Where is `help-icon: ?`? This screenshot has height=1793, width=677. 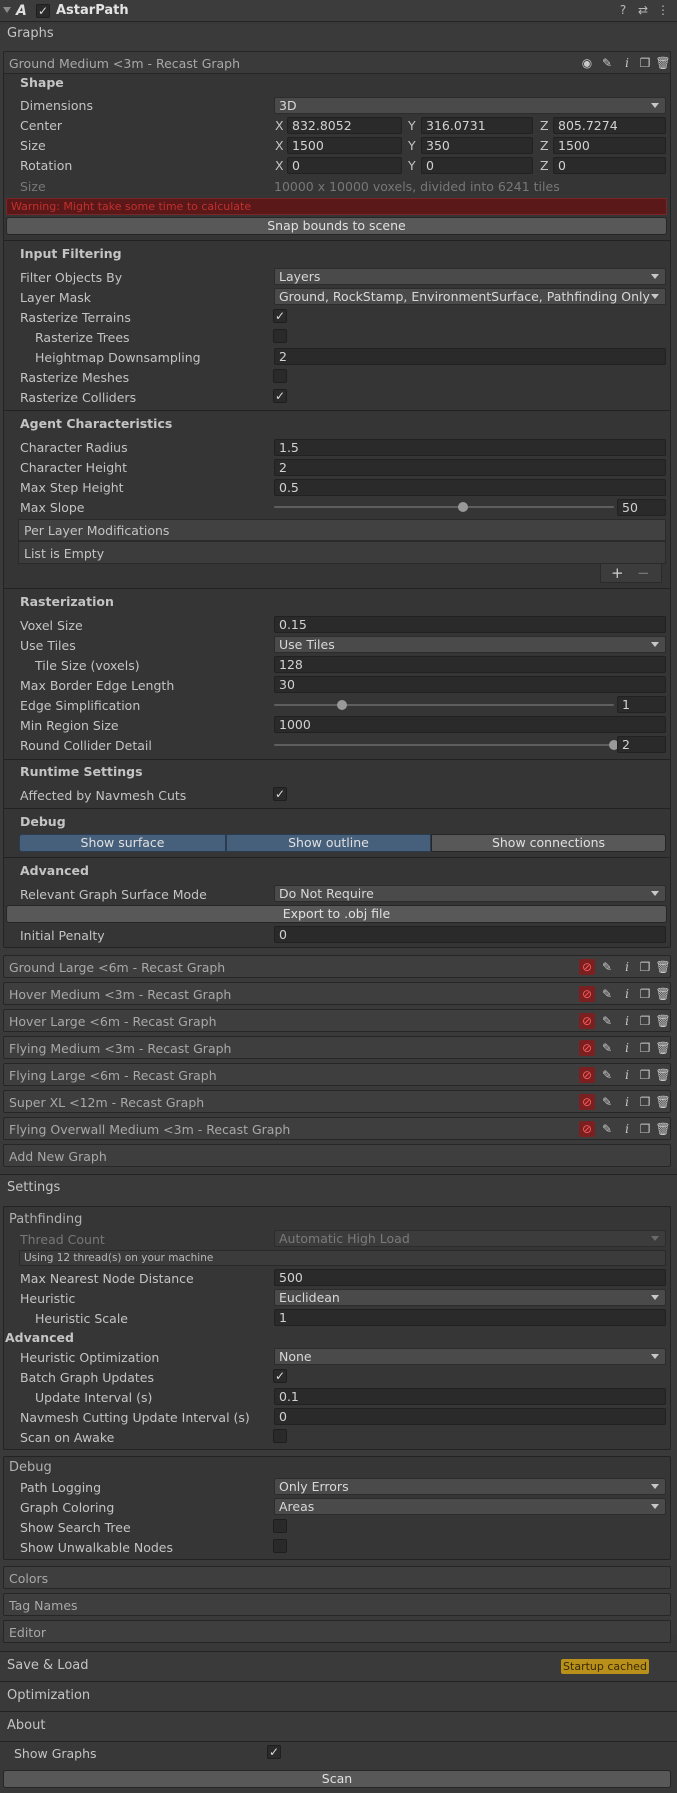
help-icon: ? is located at coordinates (623, 10).